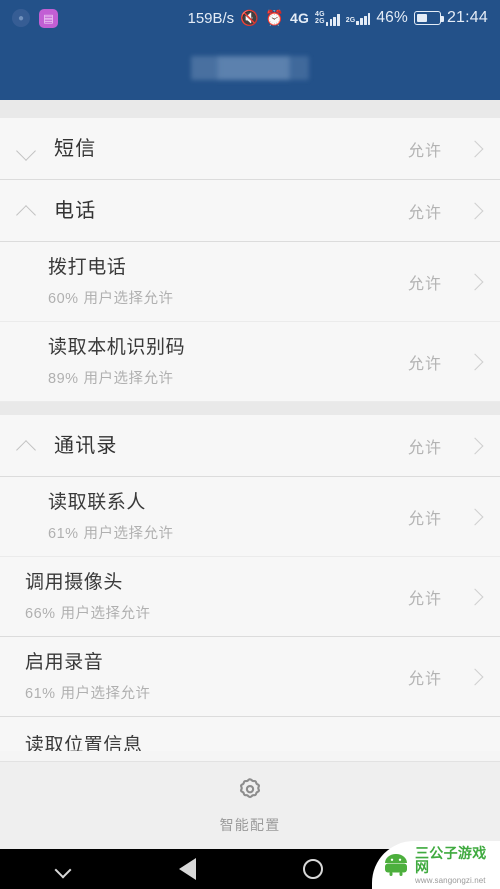  I want to click on row-subtitle: 89% 用户选择允许, so click(228, 377).